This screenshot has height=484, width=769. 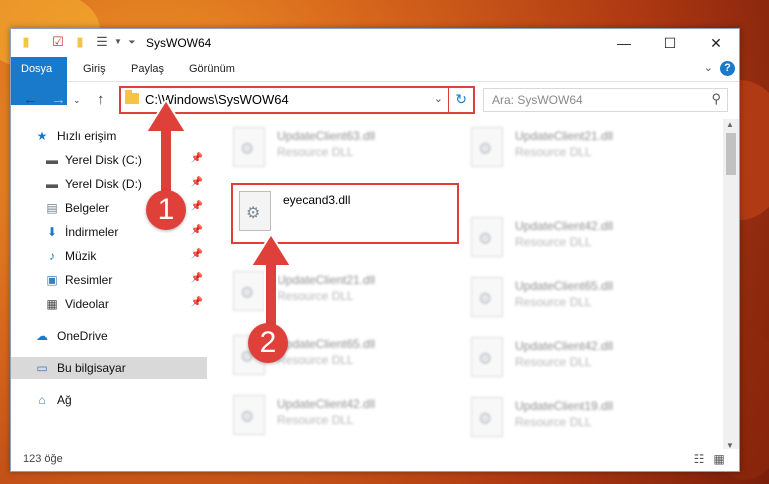 What do you see at coordinates (564, 406) in the screenshot?
I see `file-name: UpdateClient19.dll` at bounding box center [564, 406].